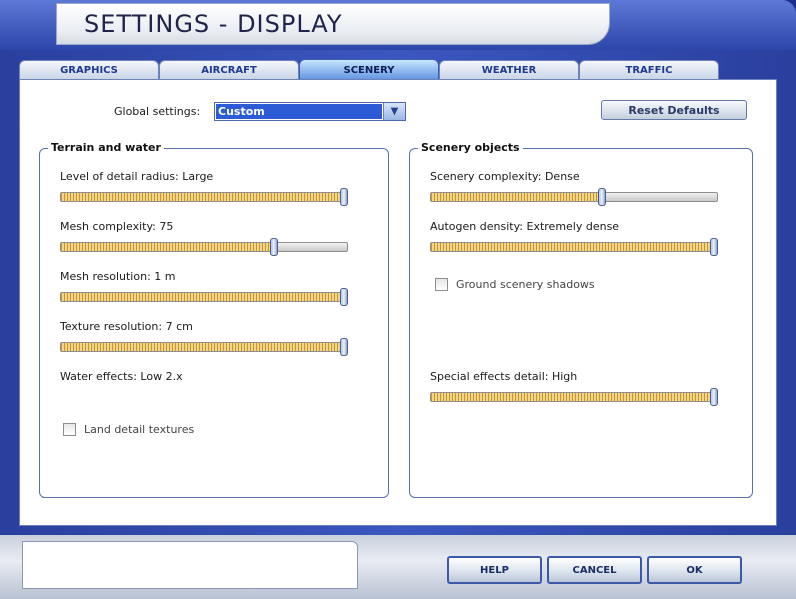  Describe the element at coordinates (694, 570) in the screenshot. I see `ok-button: OK` at that location.